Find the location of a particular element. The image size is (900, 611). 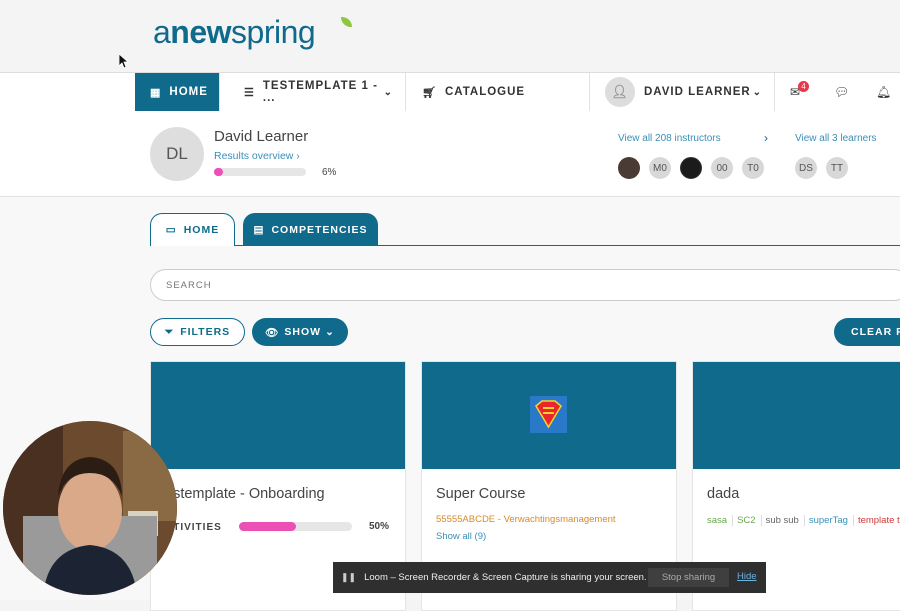

nav-catalogue-button: 🛒︎ CATALOGUE is located at coordinates (498, 92).